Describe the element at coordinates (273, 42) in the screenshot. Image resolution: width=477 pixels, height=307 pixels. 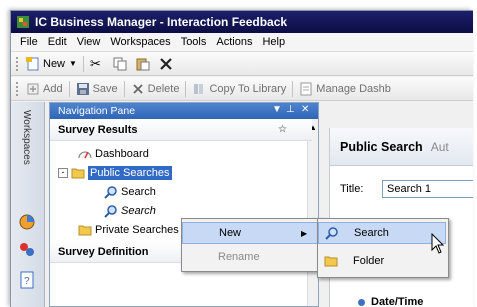
I see `menu-help: Help` at that location.